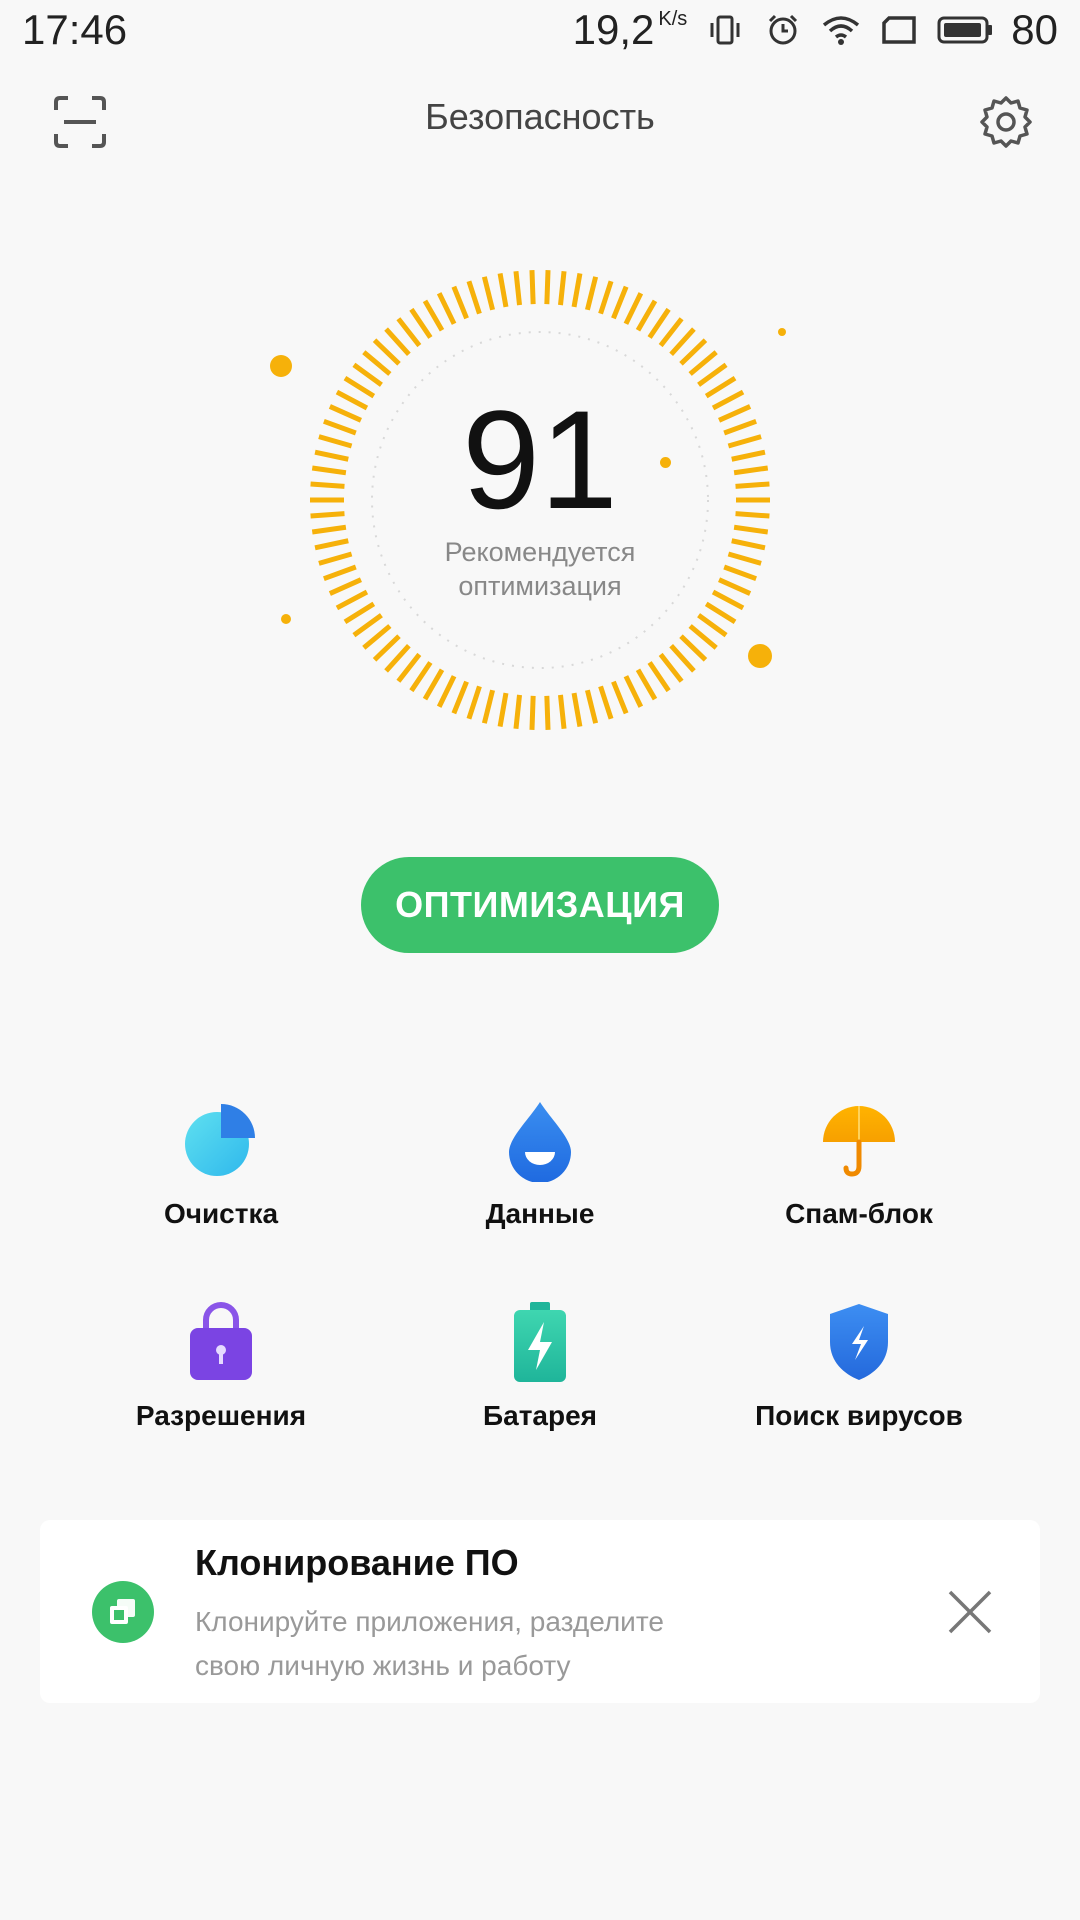 The width and height of the screenshot is (1080, 1920). What do you see at coordinates (859, 1213) in the screenshot?
I see `tool-label: Спам-блок` at bounding box center [859, 1213].